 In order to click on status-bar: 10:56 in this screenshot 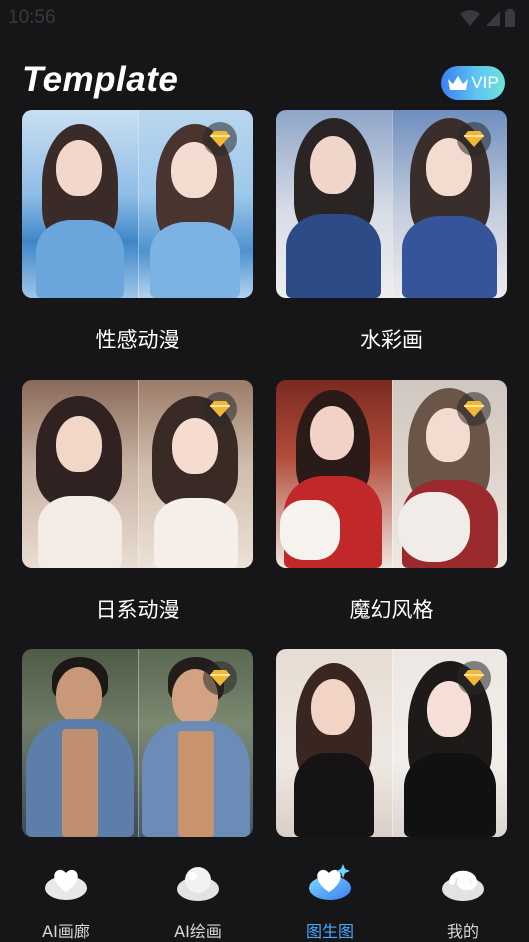, I will do `click(264, 18)`.